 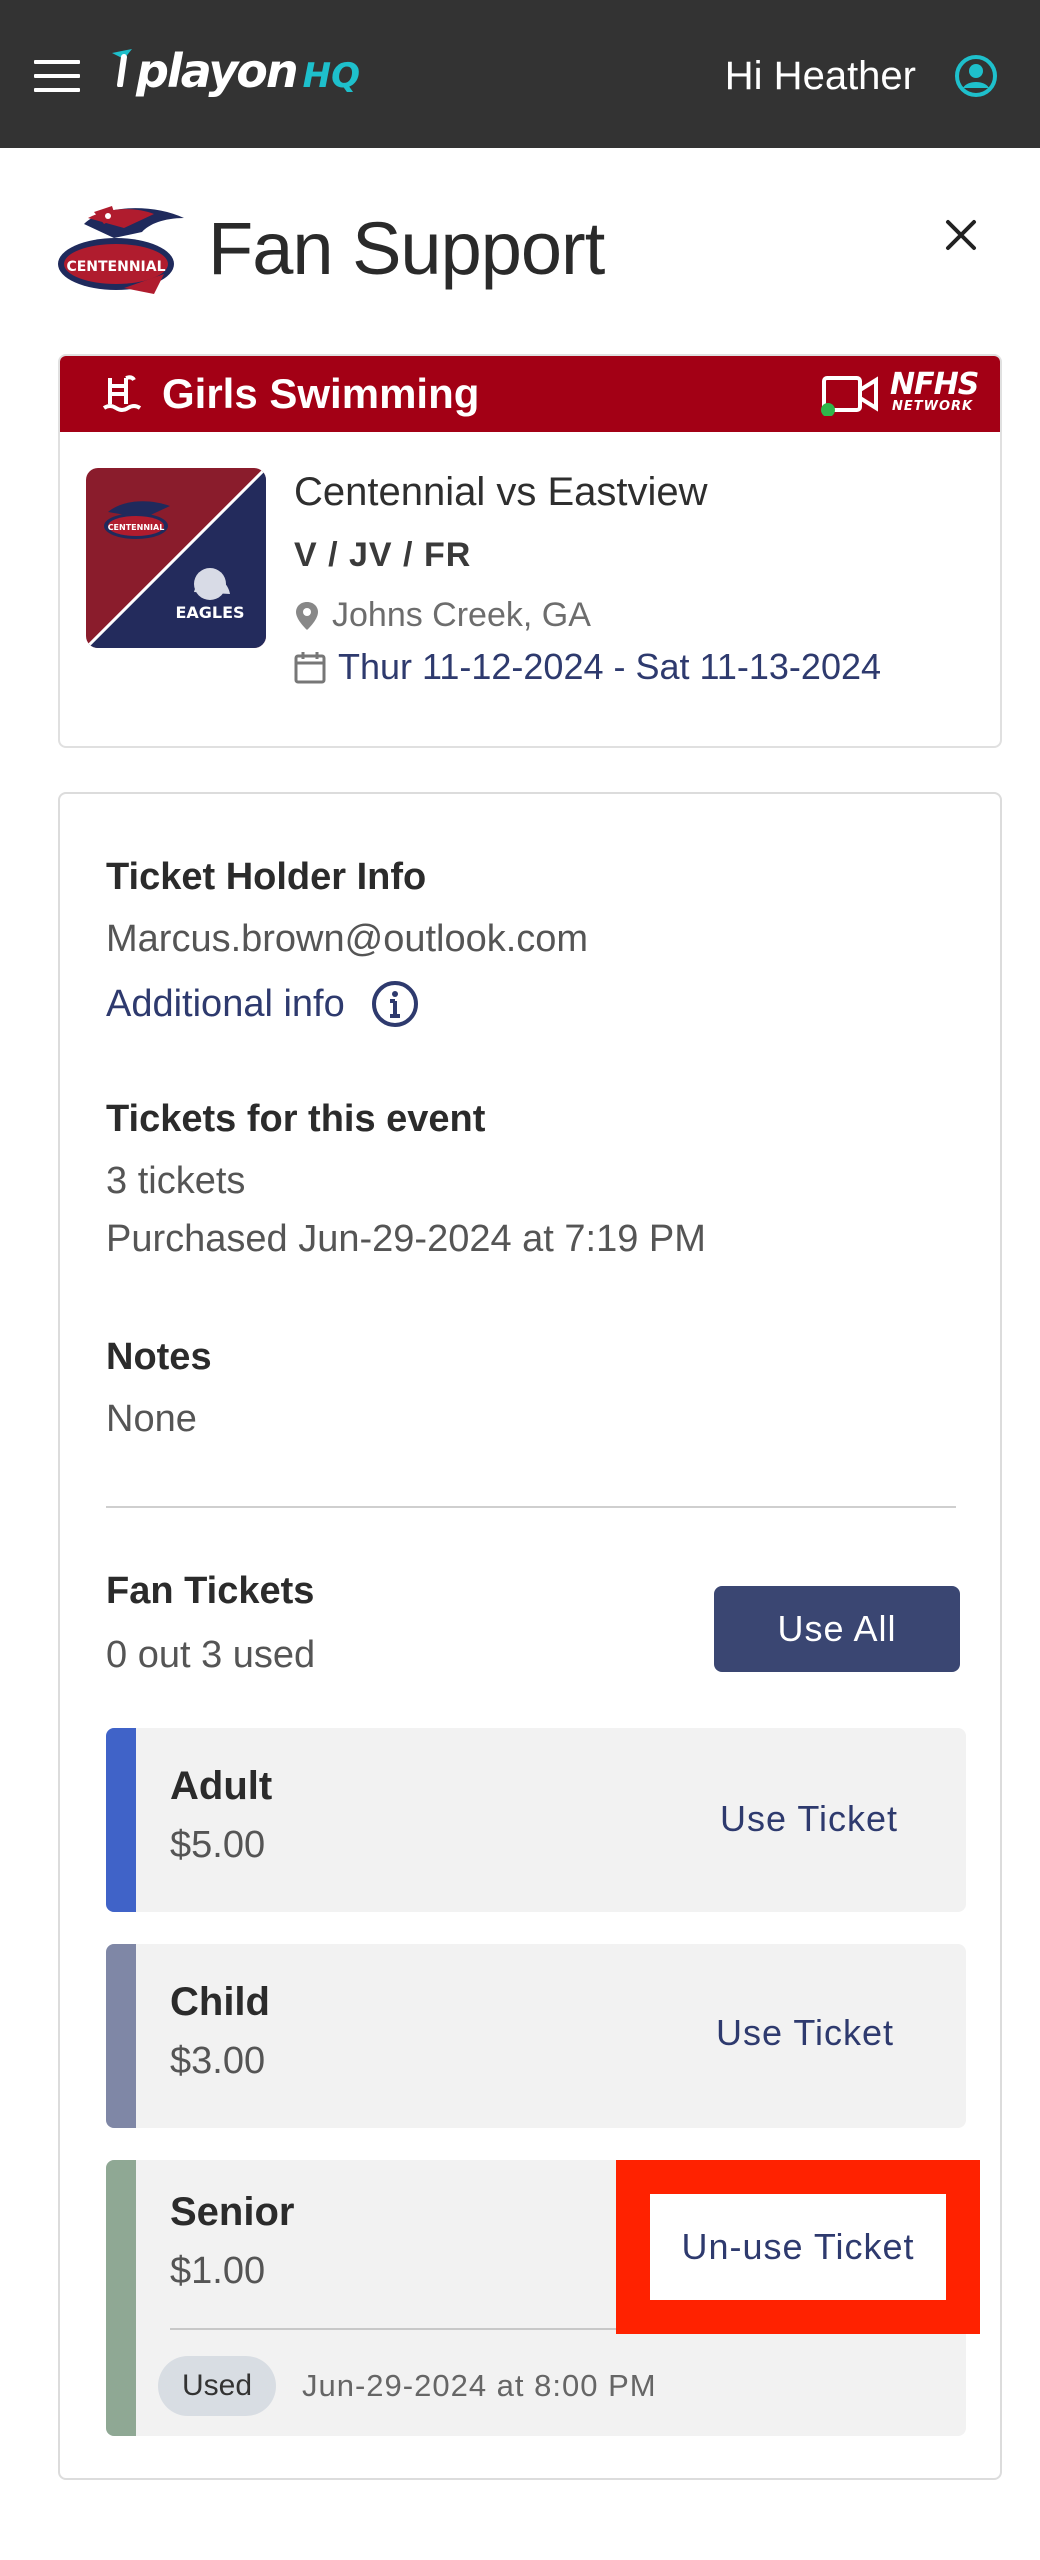 I want to click on swimming-pool-icon, so click(x=122, y=393).